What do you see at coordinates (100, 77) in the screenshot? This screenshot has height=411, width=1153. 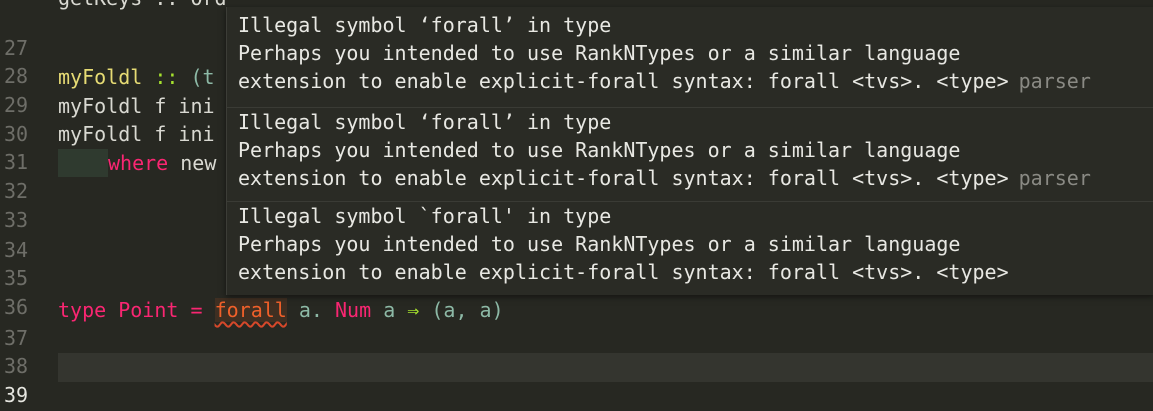 I see `function-name: myFoldl` at bounding box center [100, 77].